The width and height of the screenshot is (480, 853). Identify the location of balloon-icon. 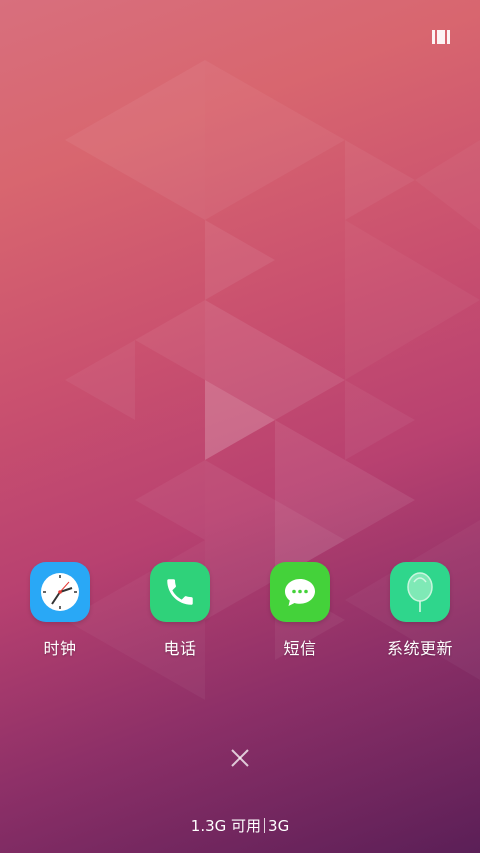
(420, 592).